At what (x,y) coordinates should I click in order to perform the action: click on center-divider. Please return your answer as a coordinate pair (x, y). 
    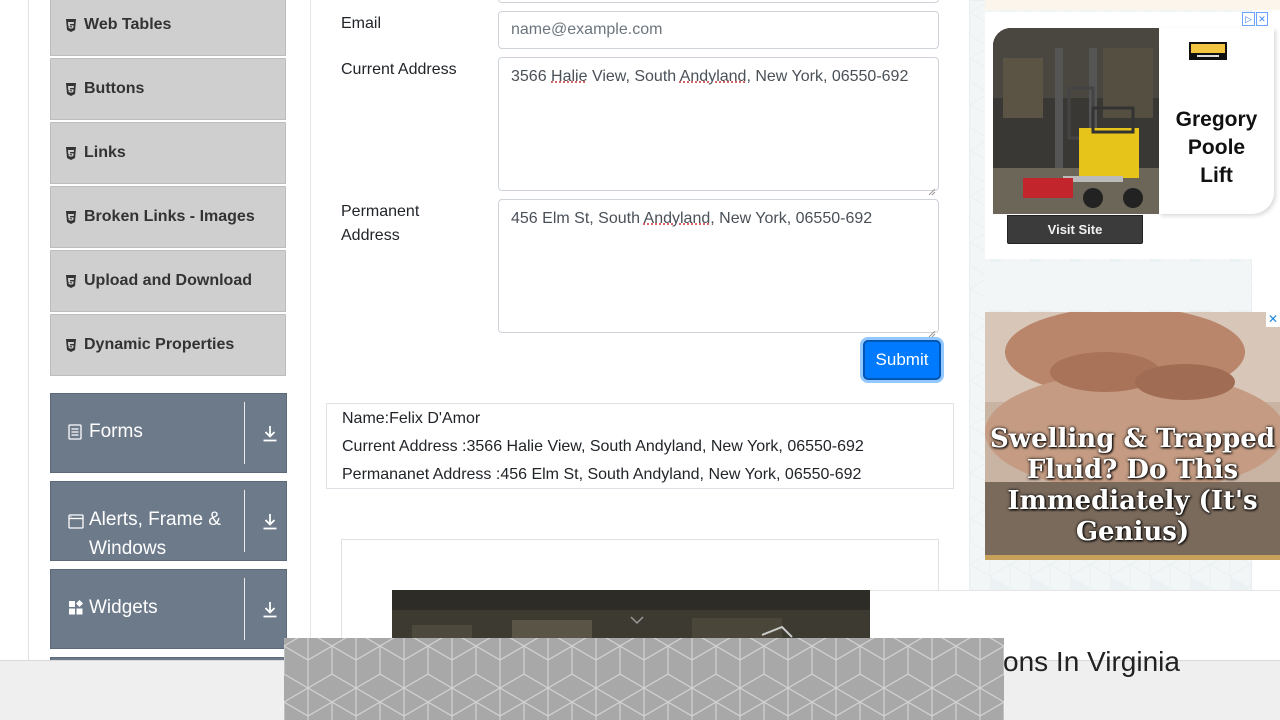
    Looking at the image, I should click on (310, 360).